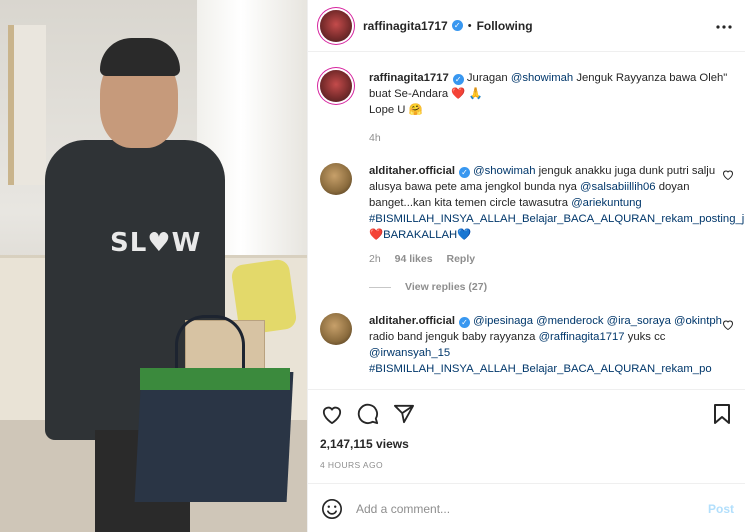  I want to click on comment-text-fragment: ❤️, so click(376, 235).